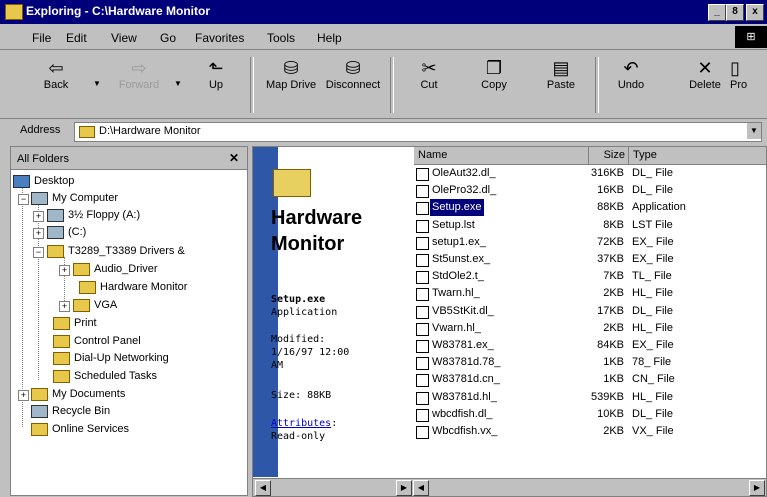  I want to click on file-type: CN_ File, so click(653, 379).